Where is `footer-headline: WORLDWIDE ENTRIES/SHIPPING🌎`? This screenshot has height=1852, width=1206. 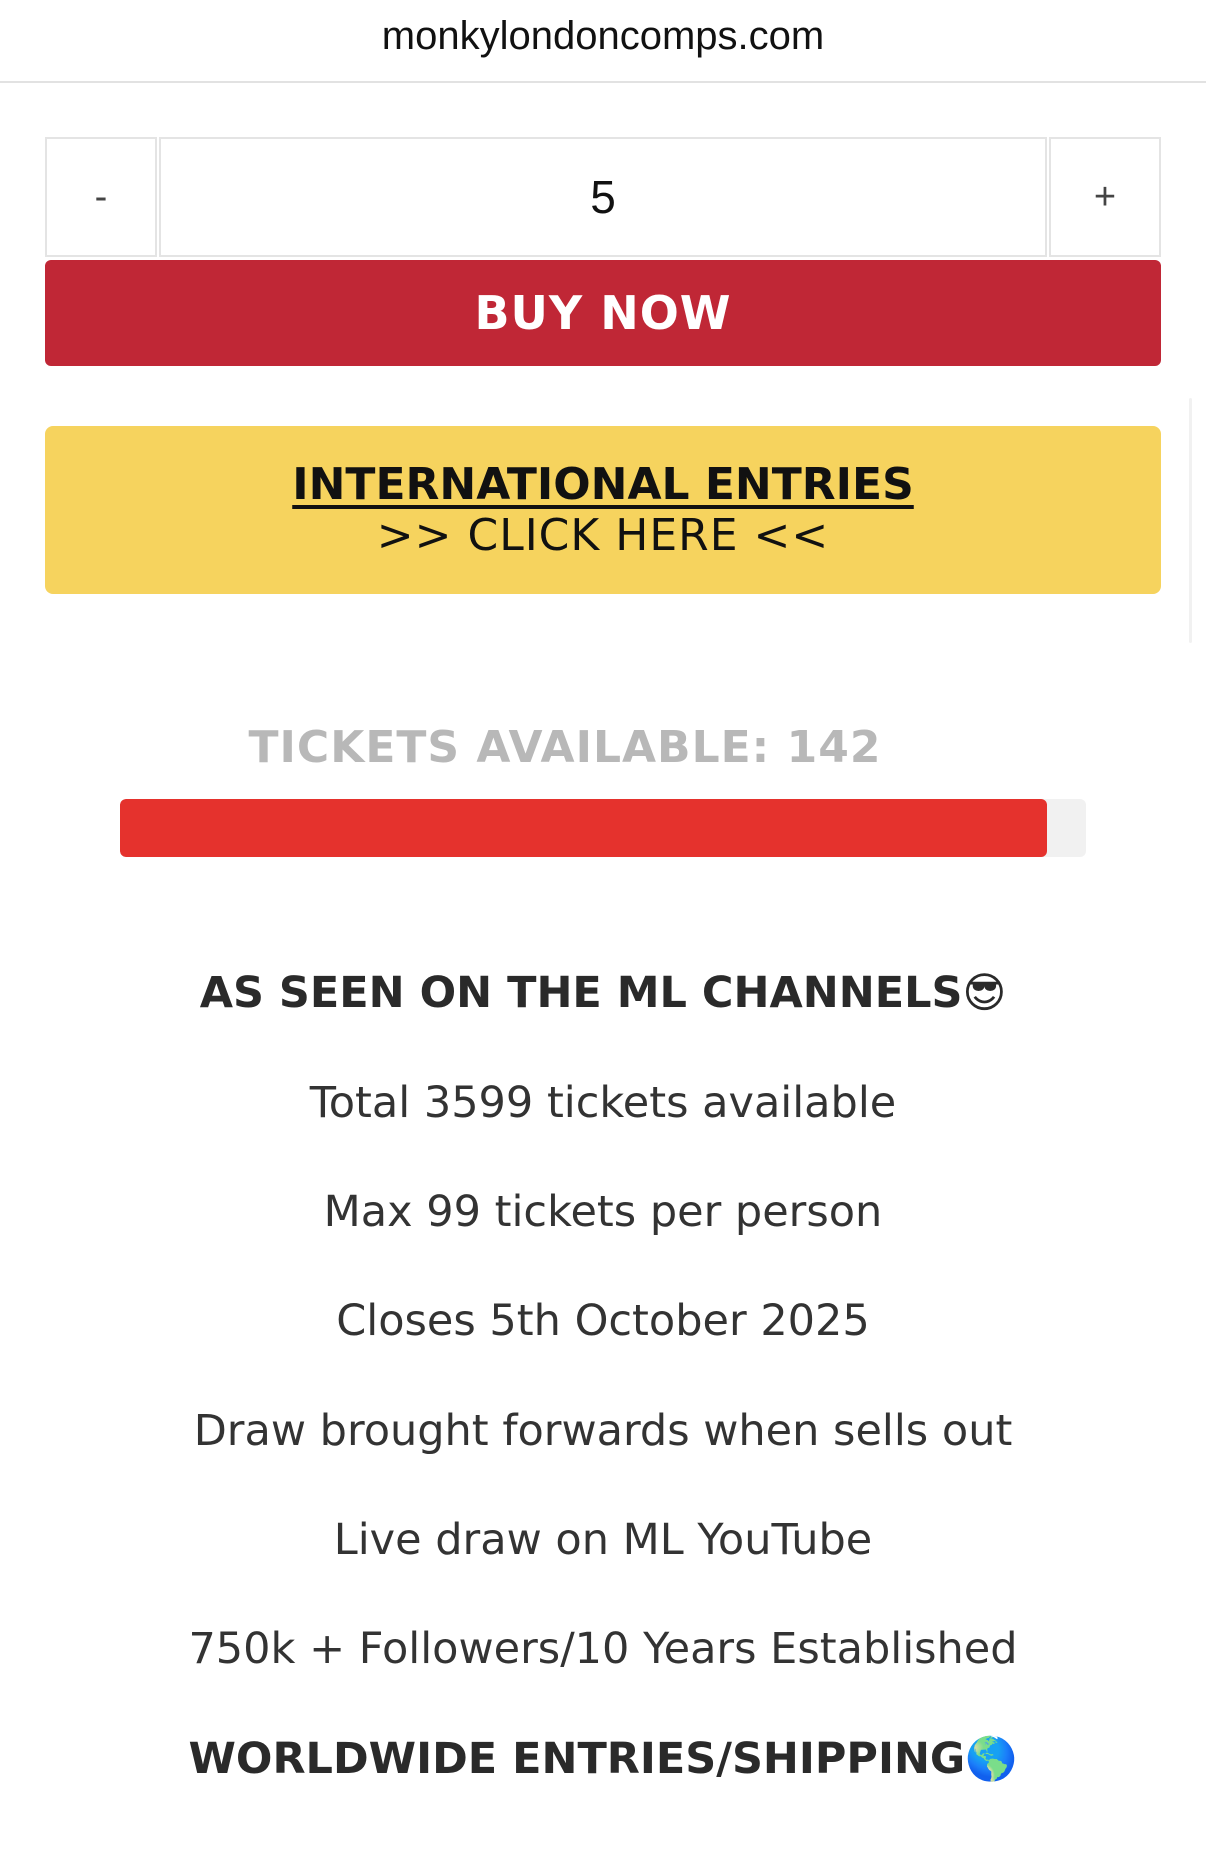
footer-headline: WORLDWIDE ENTRIES/SHIPPING🌎 is located at coordinates (603, 1759).